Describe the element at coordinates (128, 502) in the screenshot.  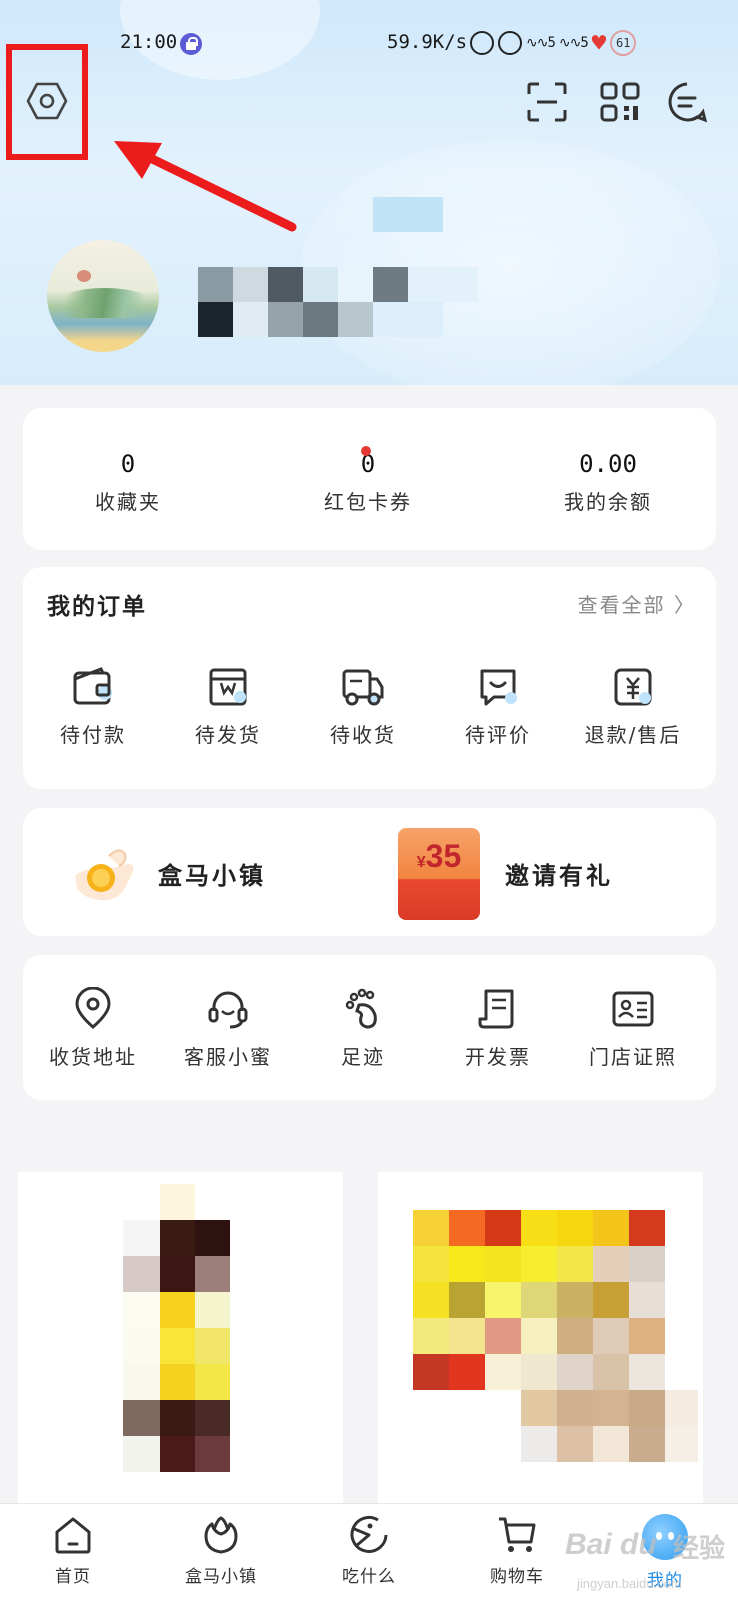
I see `stat-label: 收藏夹` at that location.